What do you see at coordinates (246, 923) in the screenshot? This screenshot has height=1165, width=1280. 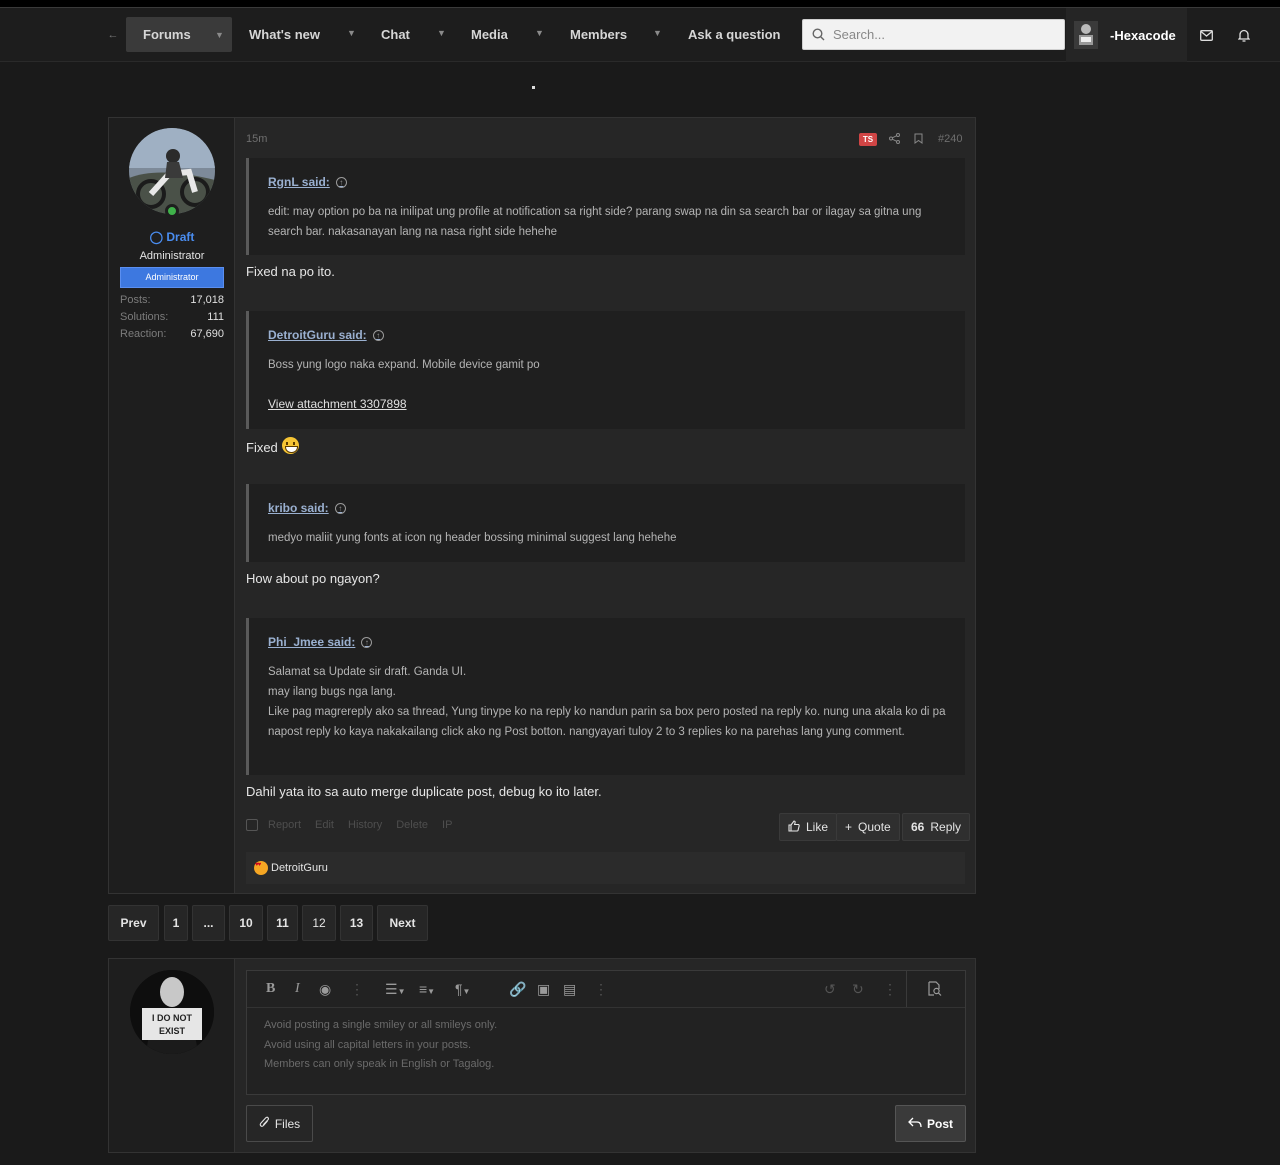 I see `pagination-page: 10` at bounding box center [246, 923].